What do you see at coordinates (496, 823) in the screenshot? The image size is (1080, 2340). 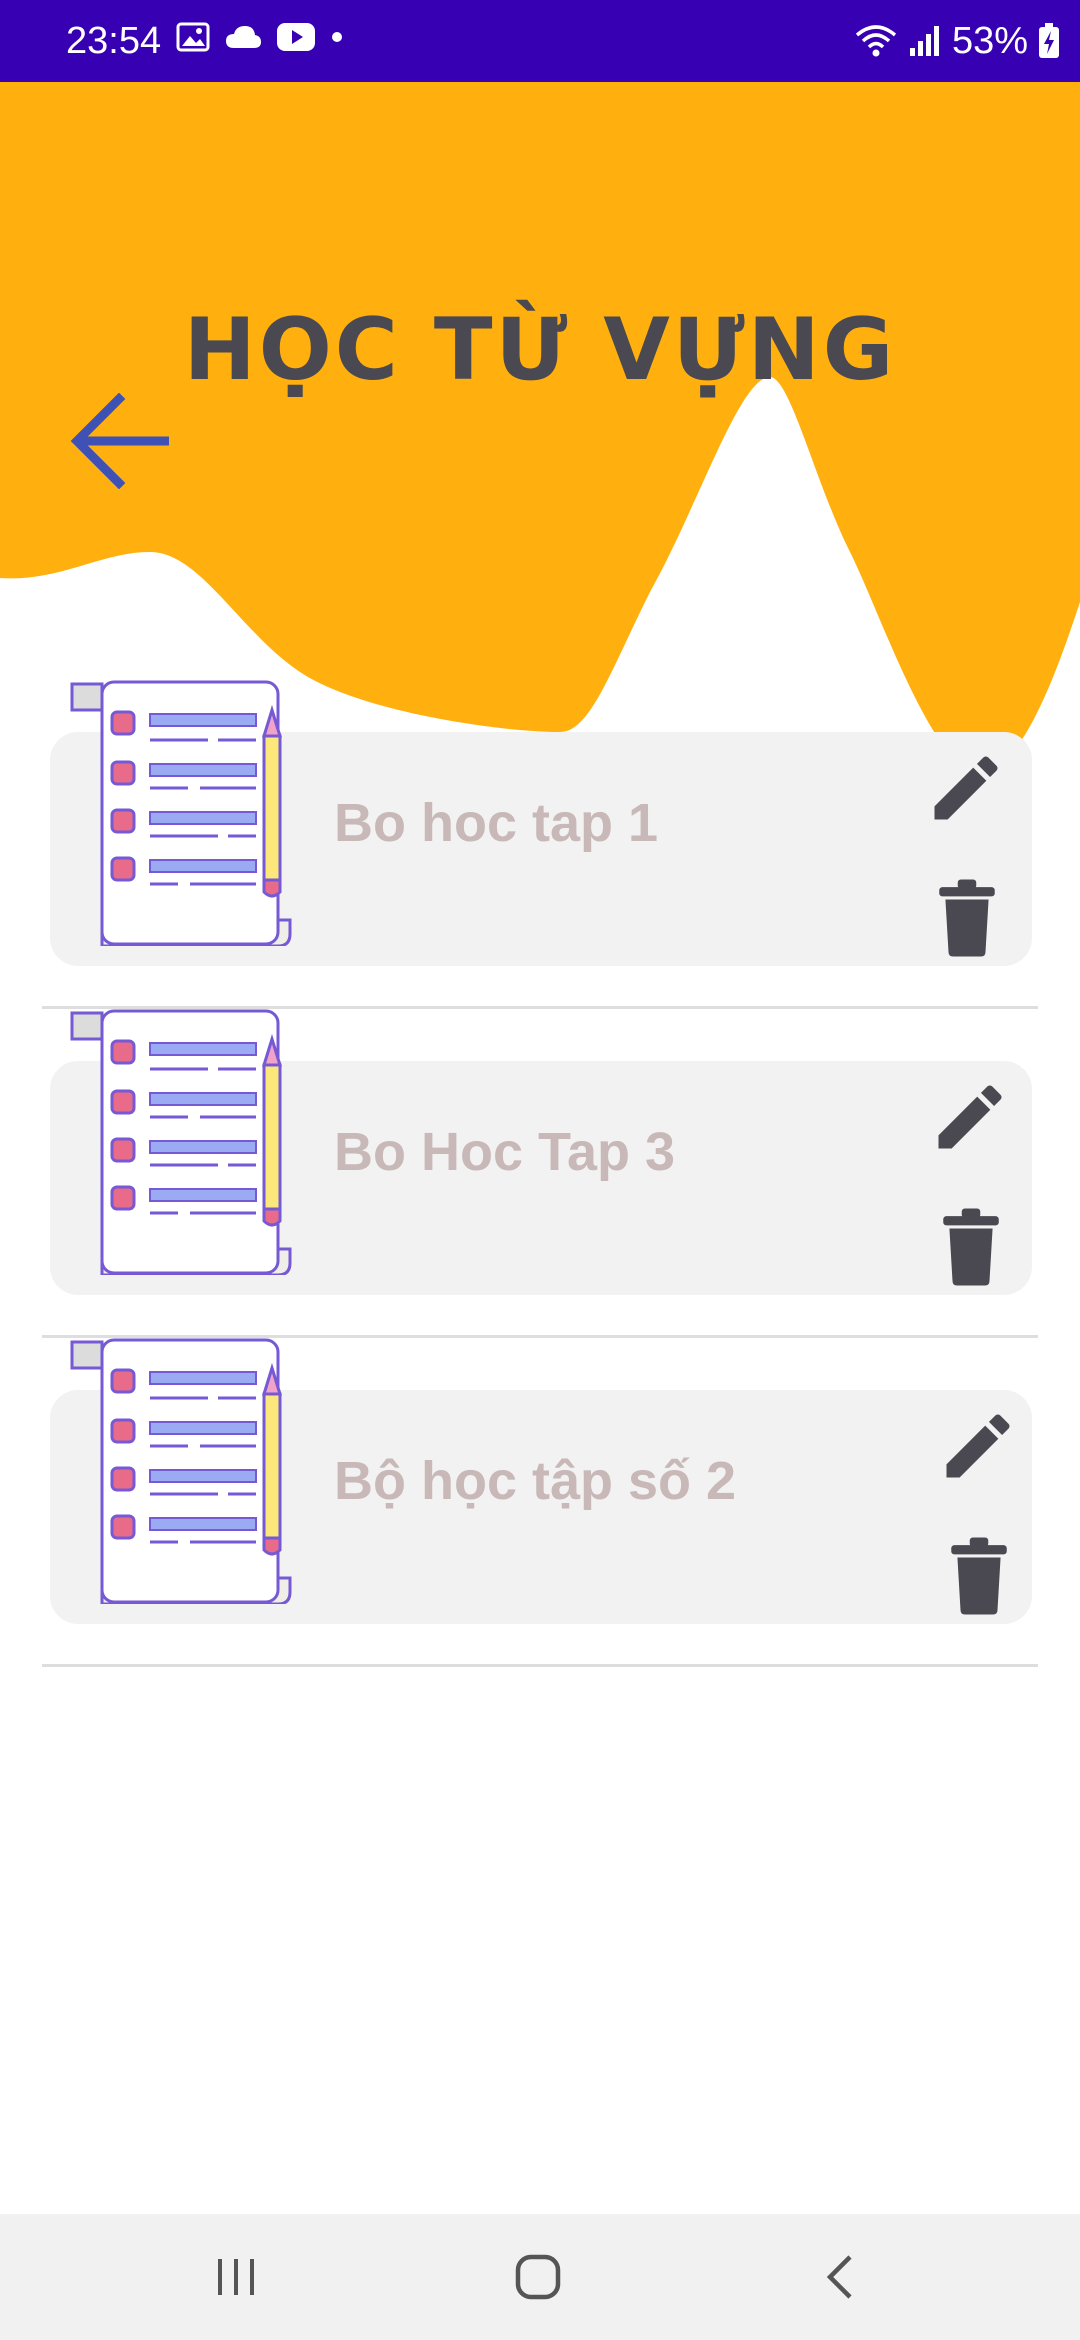 I see `vocab-set-title: Bo hoc tap 1` at bounding box center [496, 823].